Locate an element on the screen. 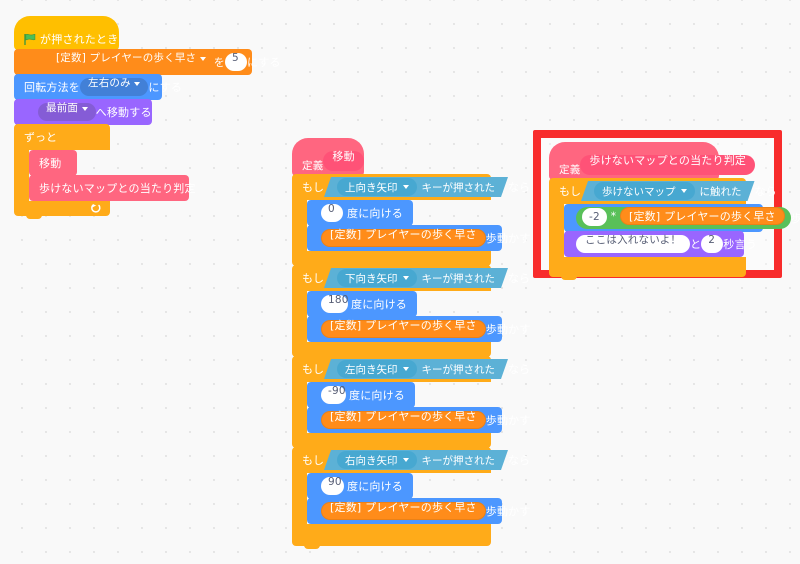  block-define-collision: 定義 歩けないマップとの当たり判定 is located at coordinates (652, 161).